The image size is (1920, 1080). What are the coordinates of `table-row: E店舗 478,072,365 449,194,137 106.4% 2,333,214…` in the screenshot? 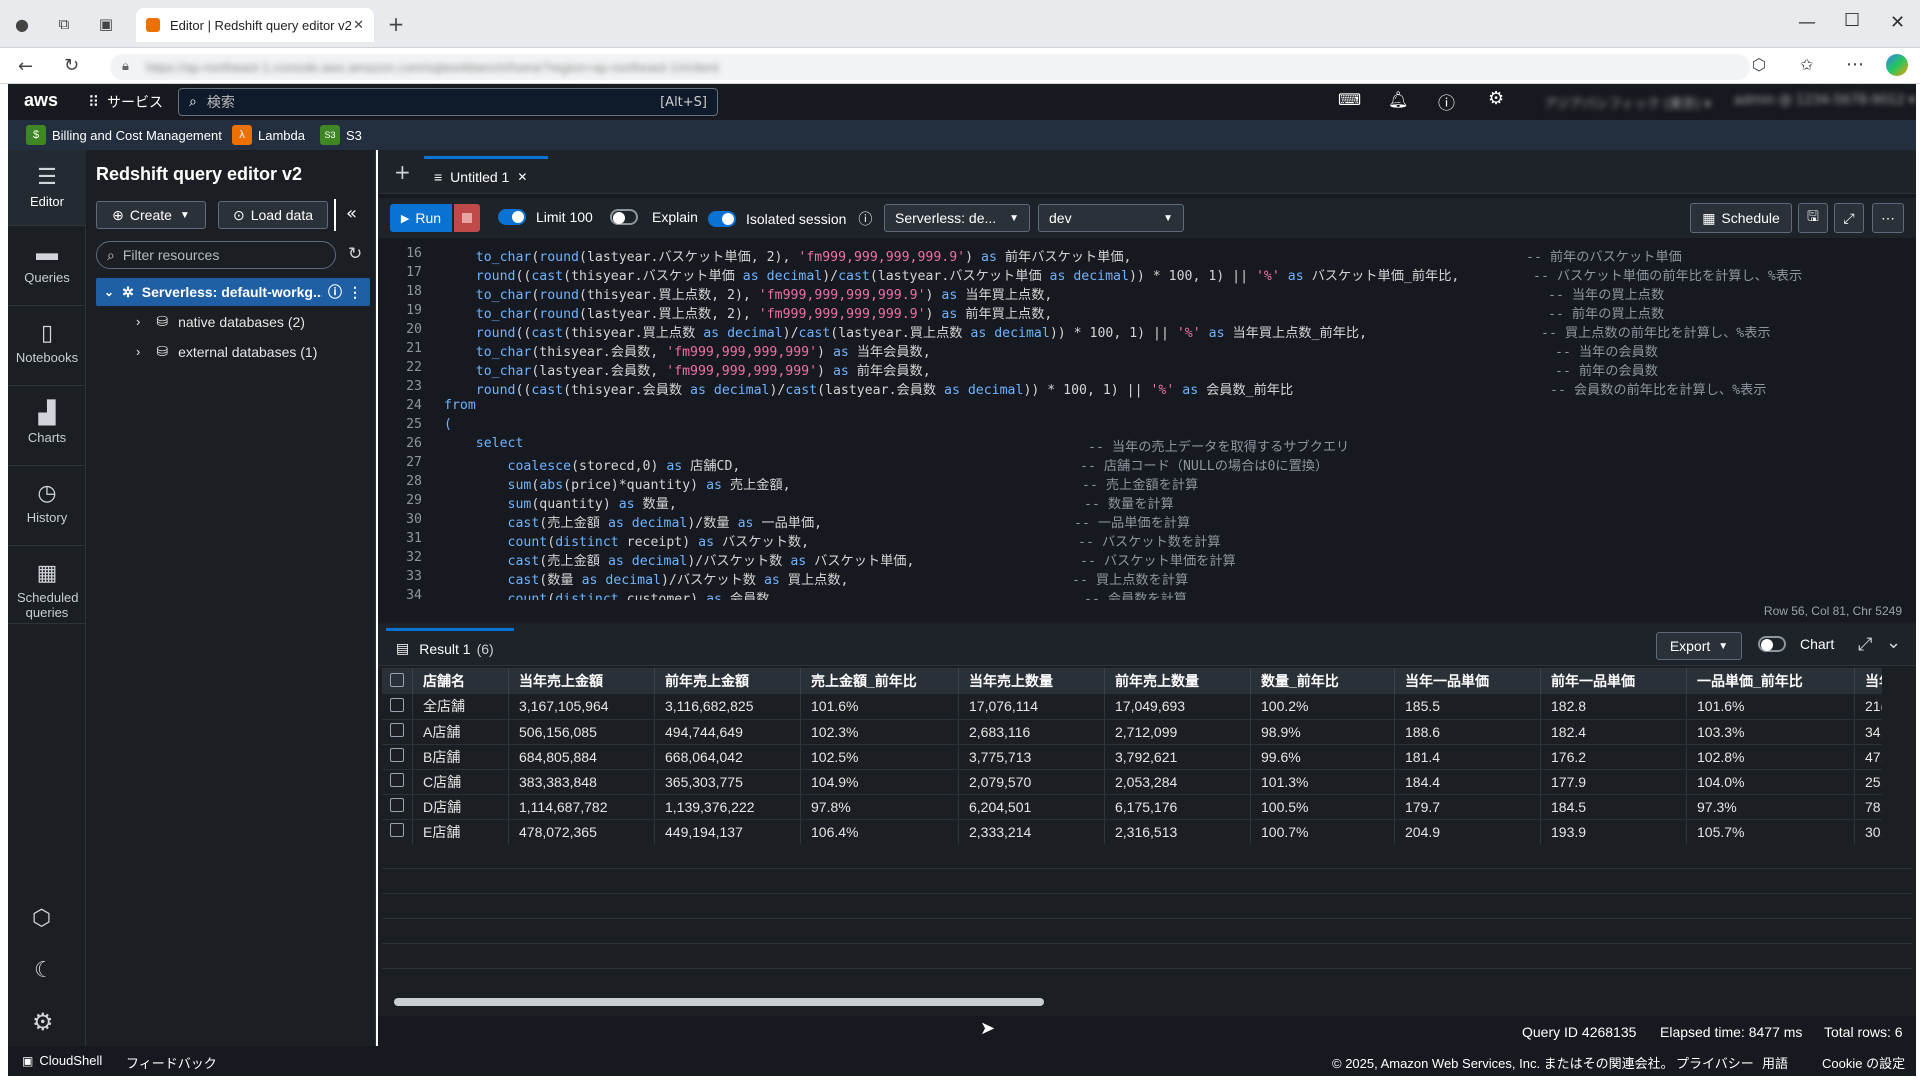 It's located at (1132, 831).